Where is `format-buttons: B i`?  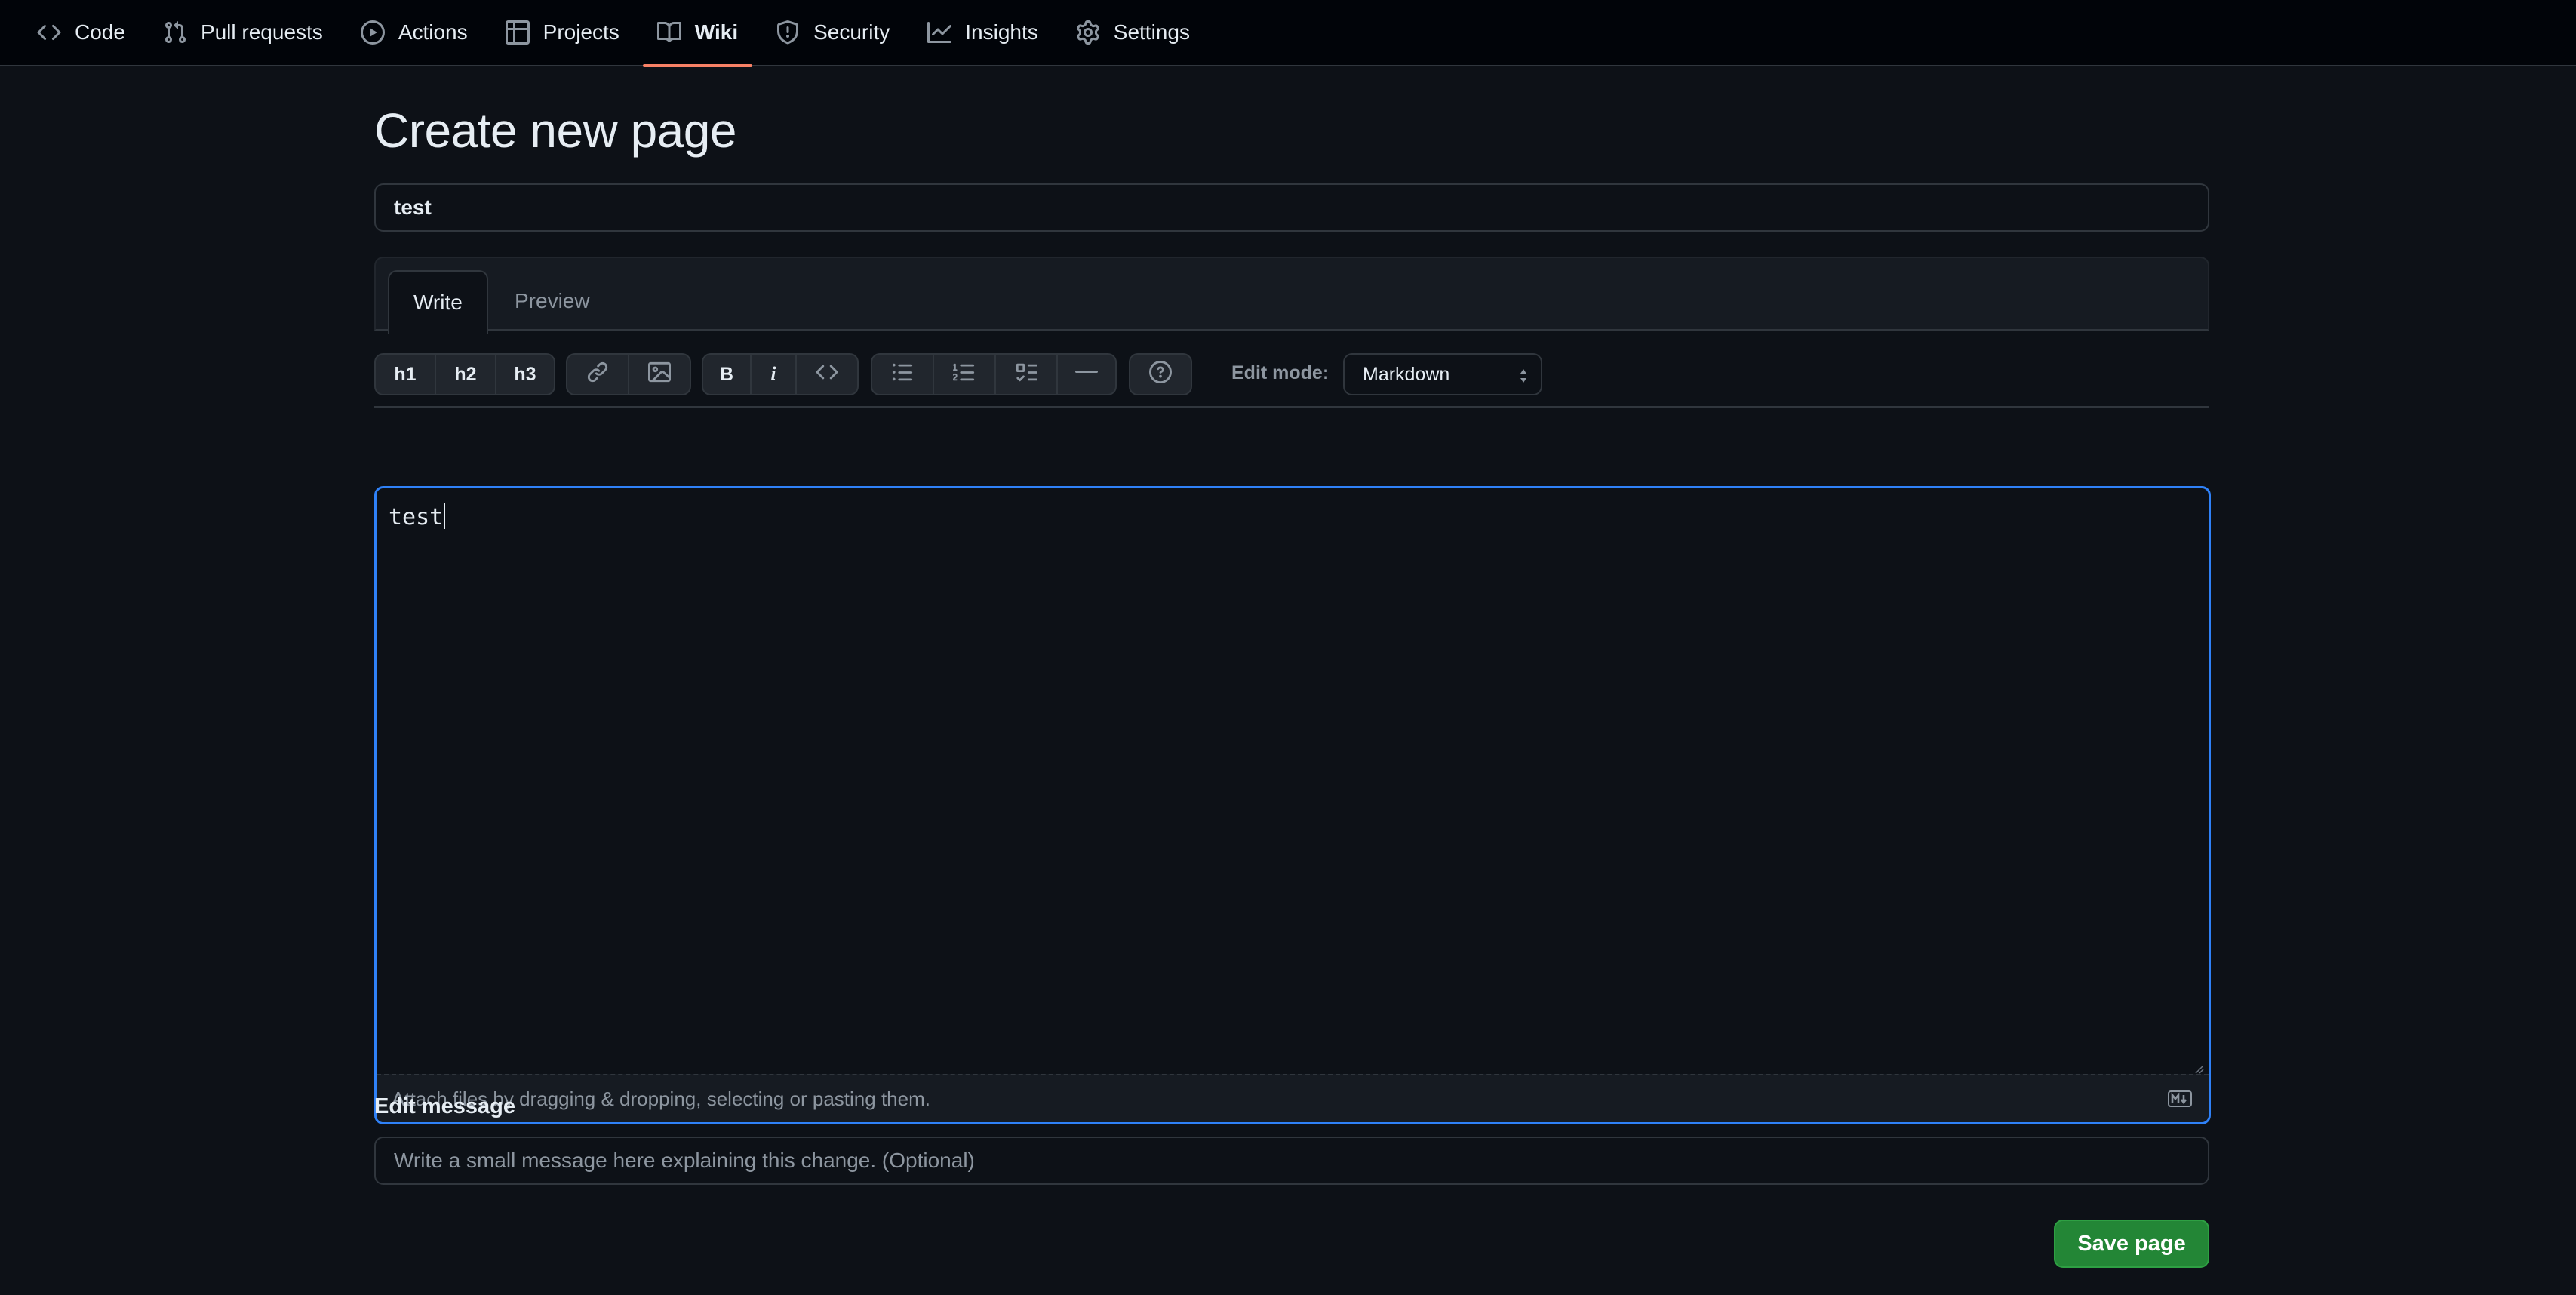
format-buttons: B i is located at coordinates (780, 374).